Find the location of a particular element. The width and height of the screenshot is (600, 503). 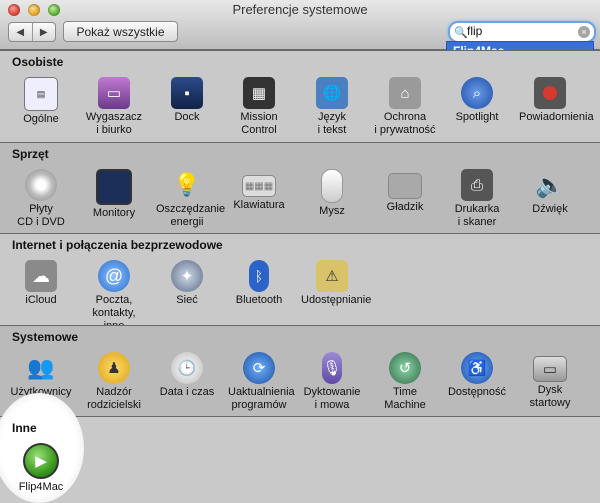

mouse-icon is located at coordinates (332, 186).